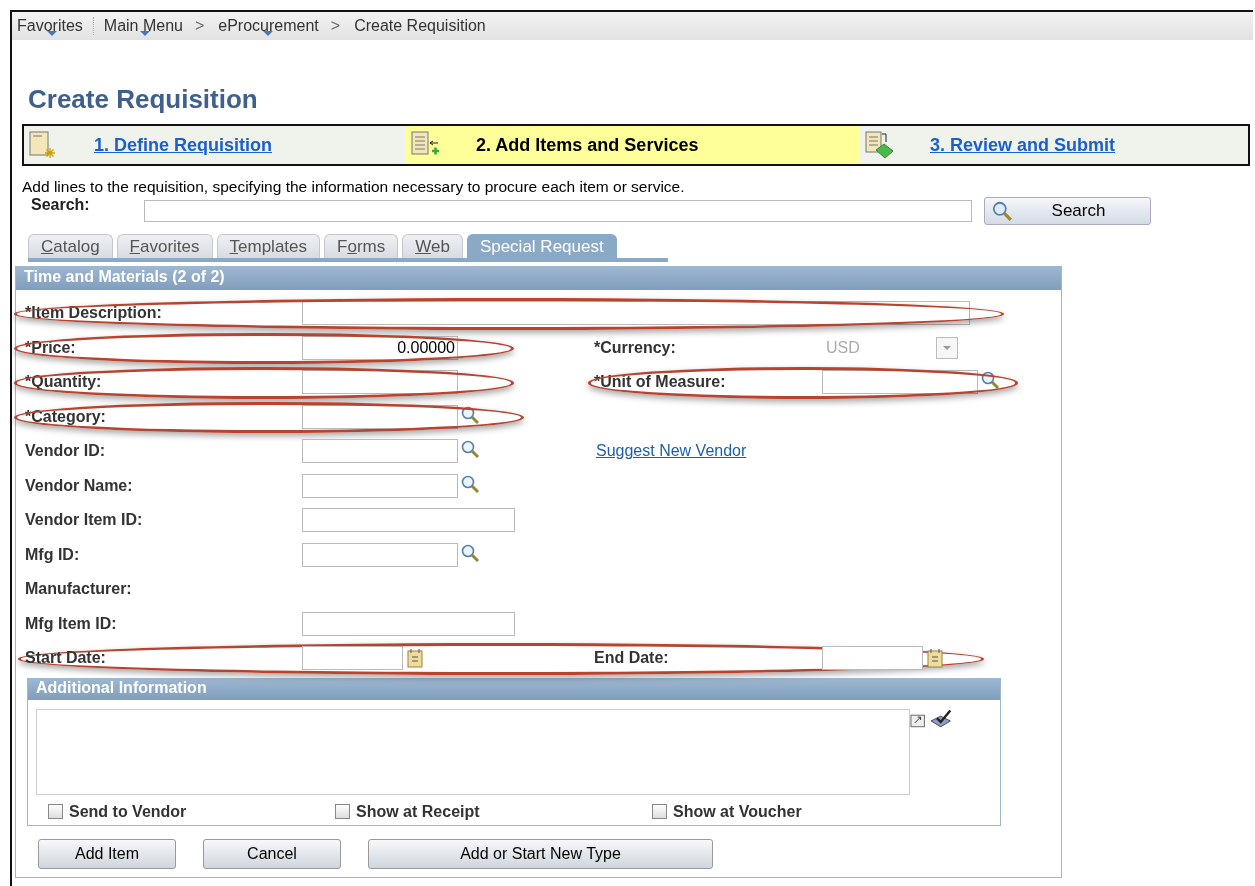 The height and width of the screenshot is (886, 1255). Describe the element at coordinates (538, 278) in the screenshot. I see `section-title: Time and Materials (2 of 2)` at that location.